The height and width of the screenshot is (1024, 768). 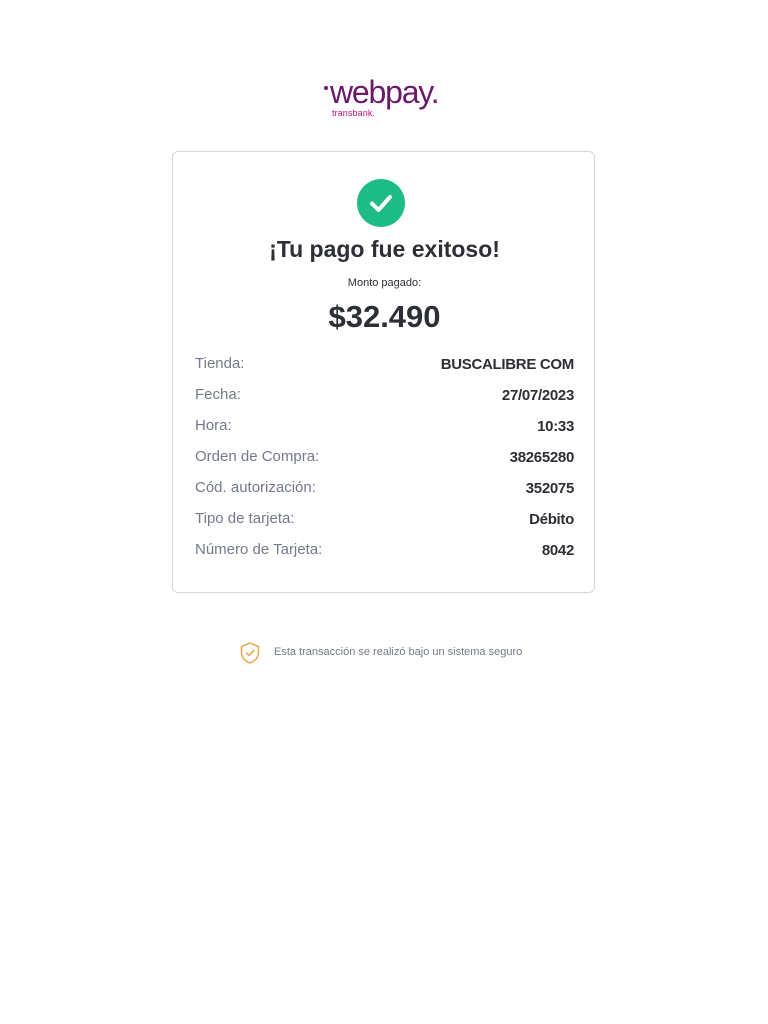 I want to click on detail-row-order: Orden de Compra: 38265280, so click(x=384, y=461).